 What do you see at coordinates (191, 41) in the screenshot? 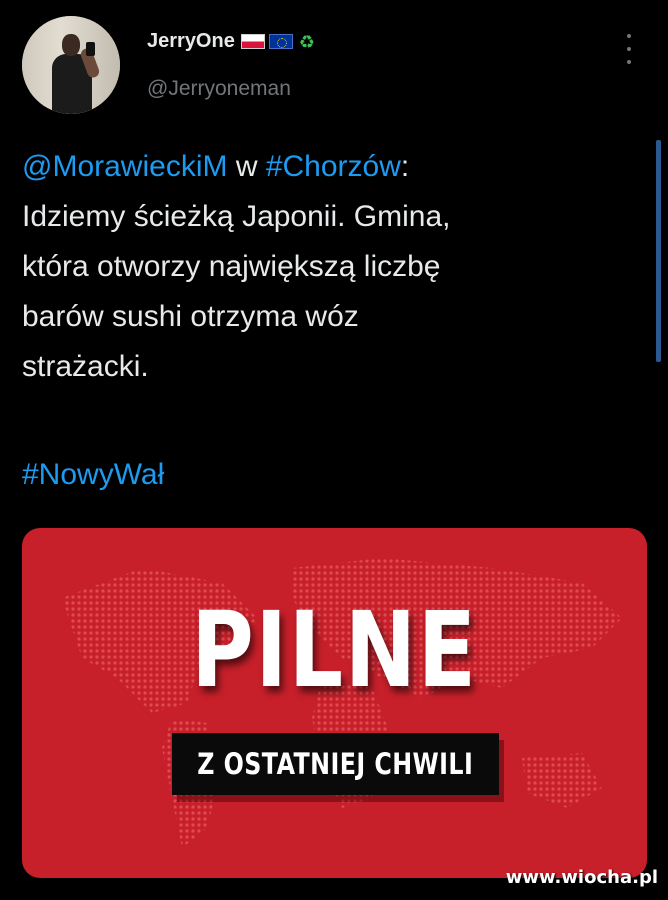
I see `author-display-name: JerryOne` at bounding box center [191, 41].